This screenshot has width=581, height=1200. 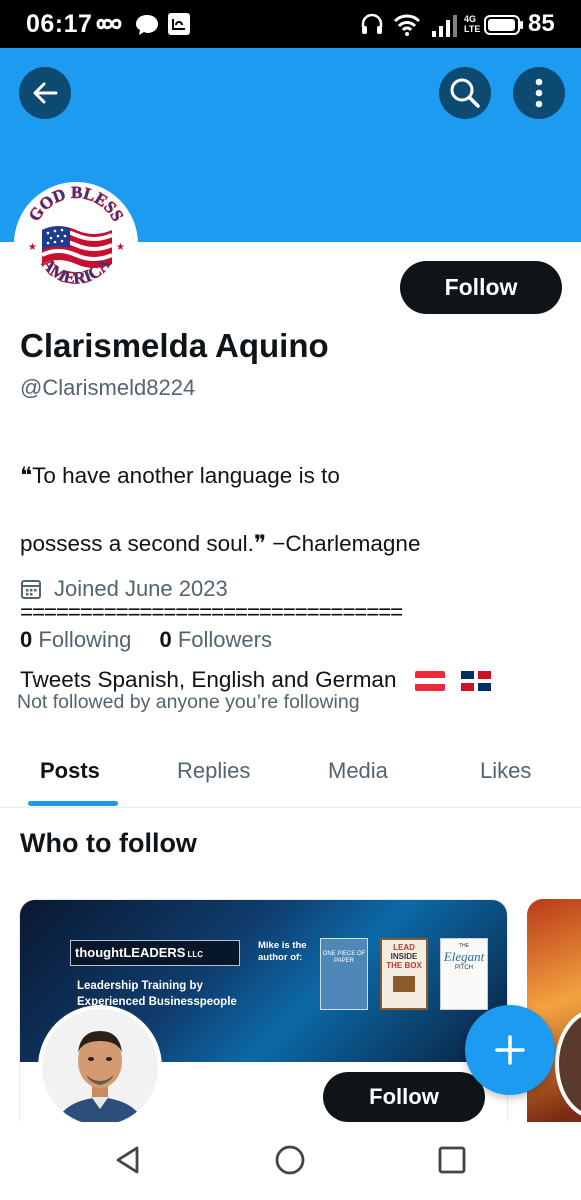 I want to click on banner-author-note-2: author of:, so click(x=280, y=957).